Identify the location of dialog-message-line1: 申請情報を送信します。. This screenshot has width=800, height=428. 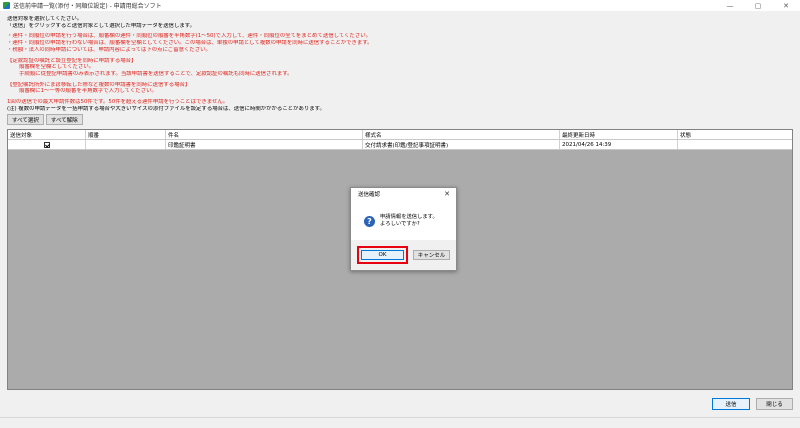
(409, 217).